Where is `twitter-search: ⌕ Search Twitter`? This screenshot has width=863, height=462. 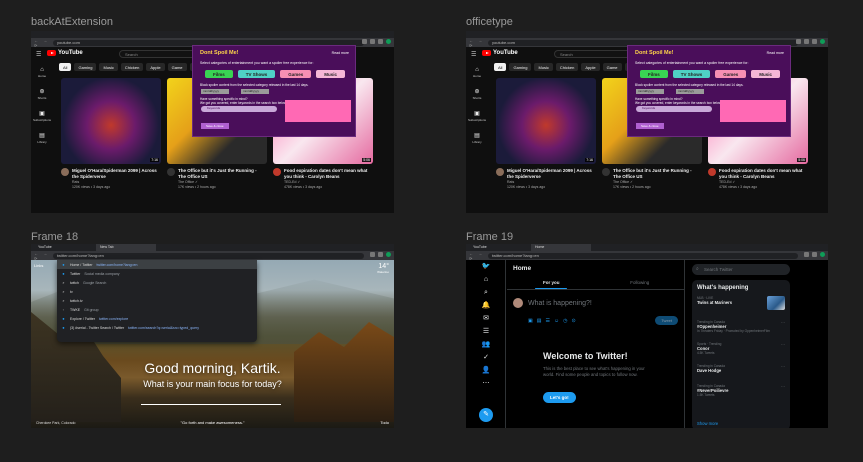
twitter-search: ⌕ Search Twitter is located at coordinates (741, 269).